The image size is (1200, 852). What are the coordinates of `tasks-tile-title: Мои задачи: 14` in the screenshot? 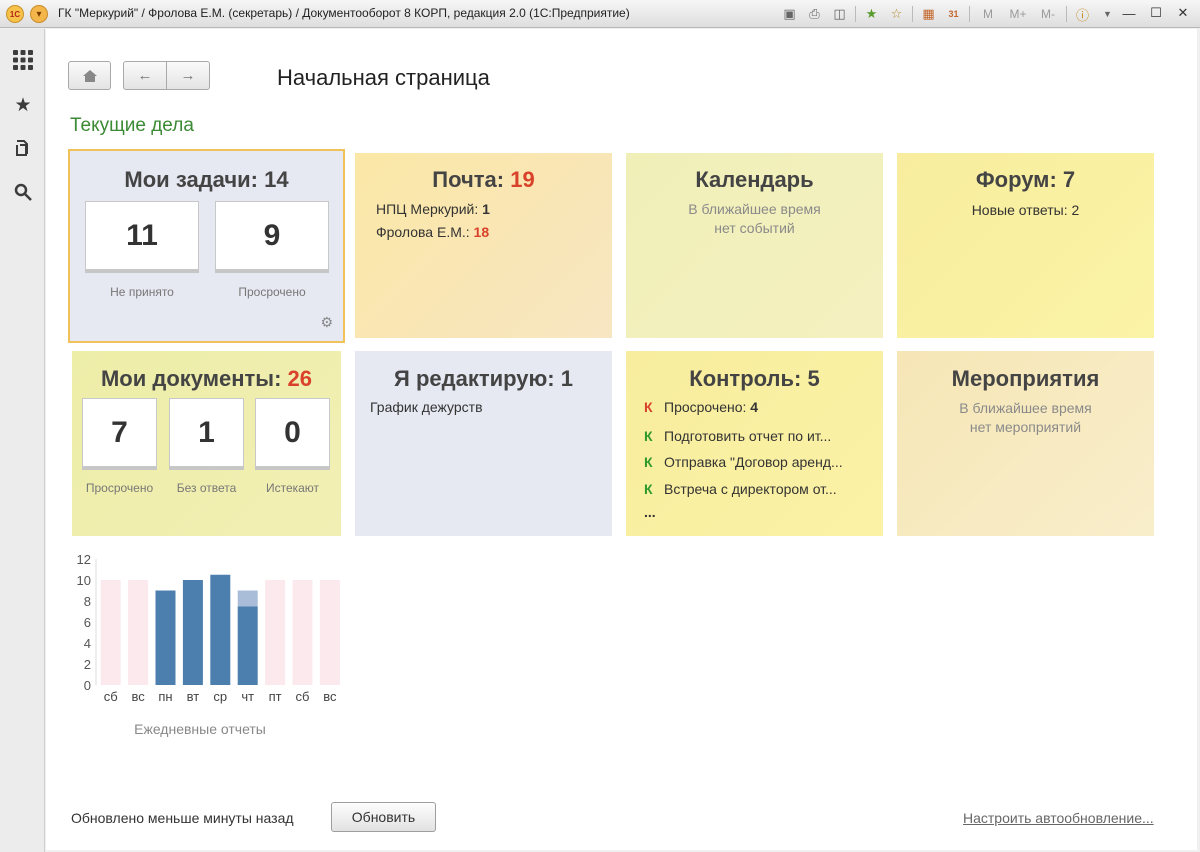 It's located at (206, 179).